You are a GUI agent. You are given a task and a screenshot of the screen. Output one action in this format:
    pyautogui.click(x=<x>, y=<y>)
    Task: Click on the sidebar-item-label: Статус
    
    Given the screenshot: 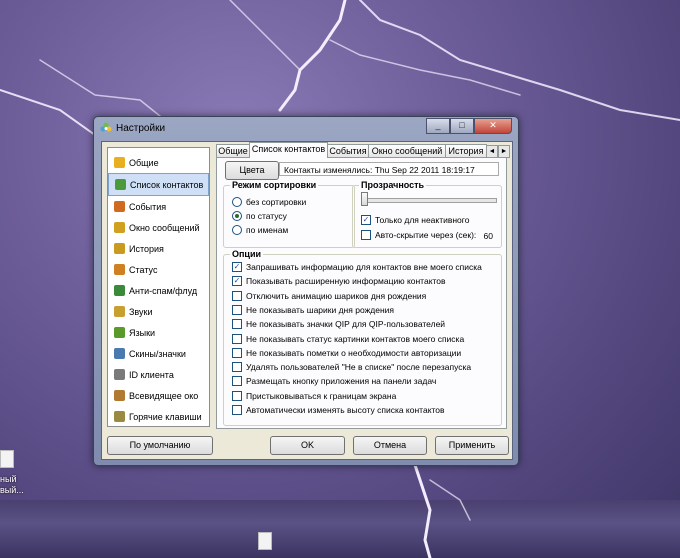 What is the action you would take?
    pyautogui.click(x=143, y=269)
    